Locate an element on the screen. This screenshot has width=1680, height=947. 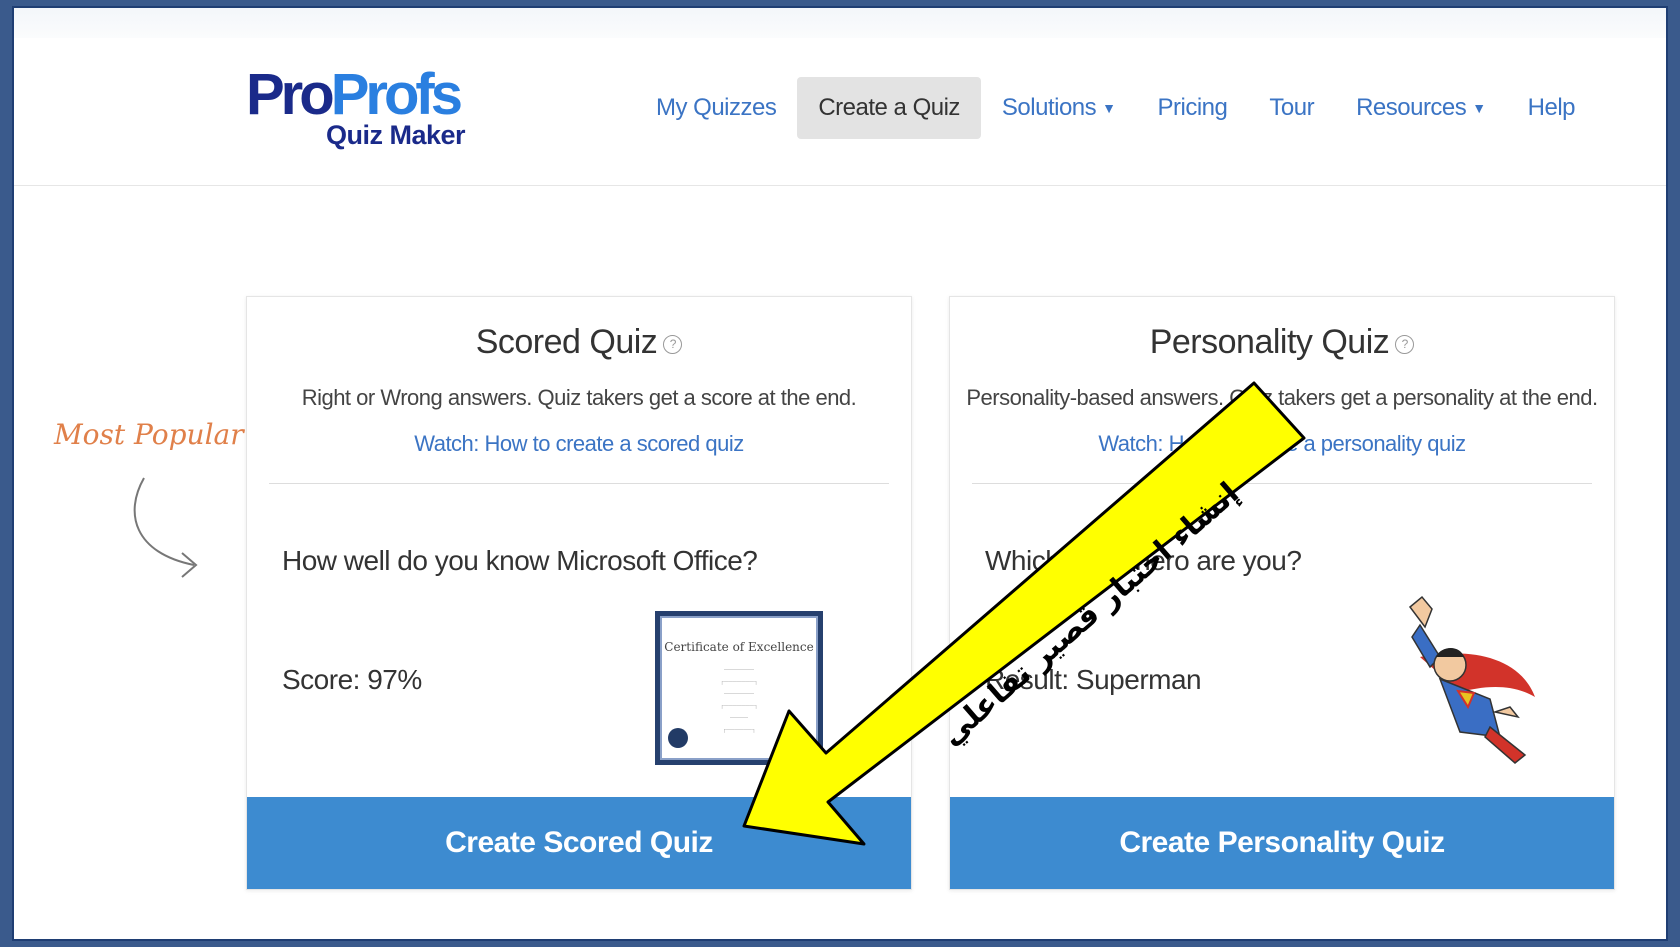
most-popular-label: Most Popular is located at coordinates (149, 434).